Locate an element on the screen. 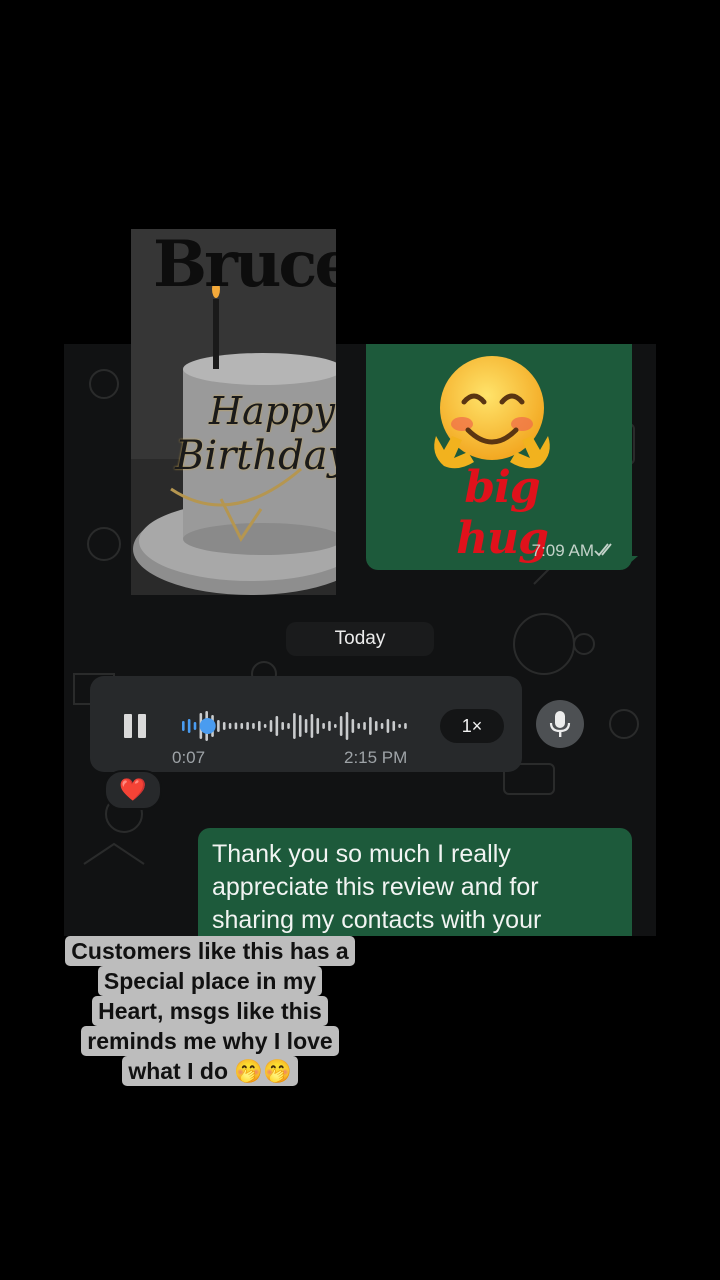  birthday-cake-photo: Bruce Happy Birthday is located at coordinates (233, 412).